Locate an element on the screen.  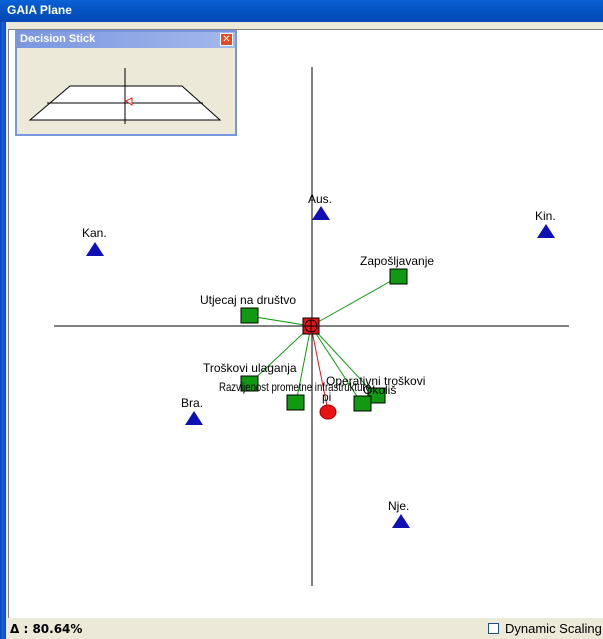
alternative-label-aus: Aus. is located at coordinates (320, 199).